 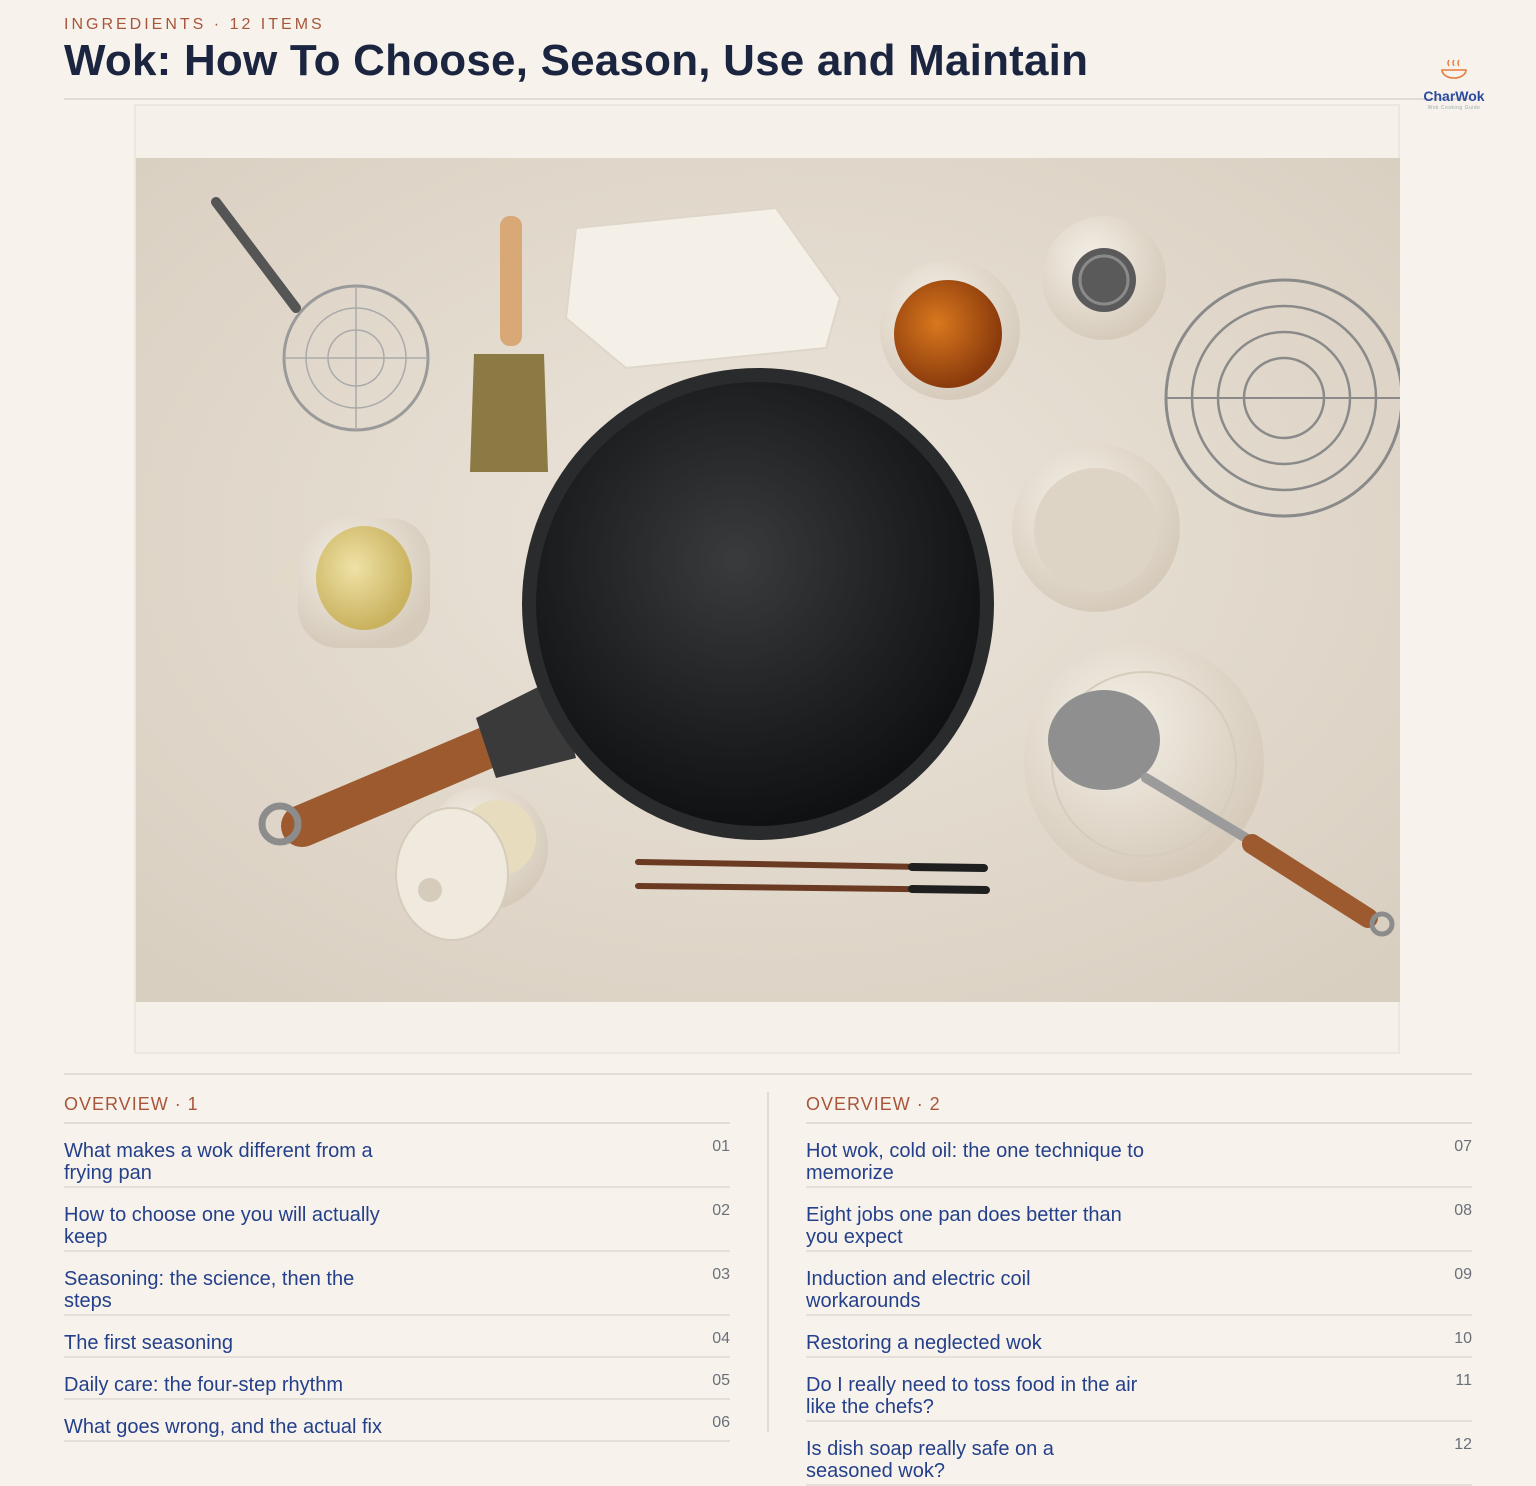 What do you see at coordinates (397, 1108) in the screenshot?
I see `overview-heading: OVERVIEW · 1` at bounding box center [397, 1108].